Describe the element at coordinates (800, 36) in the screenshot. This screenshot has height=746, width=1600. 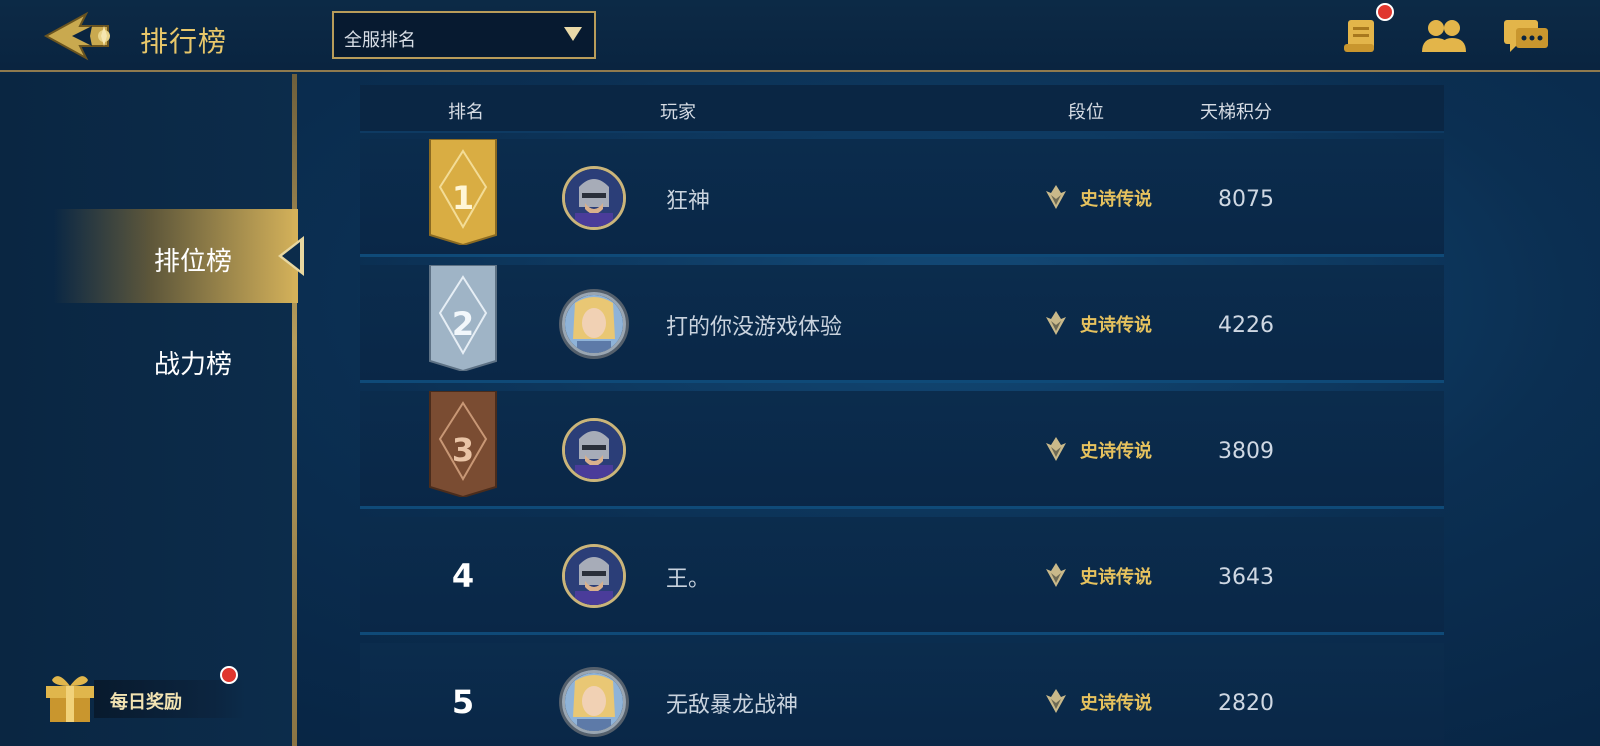
I see `top-bar: 排行榜 全服排名` at that location.